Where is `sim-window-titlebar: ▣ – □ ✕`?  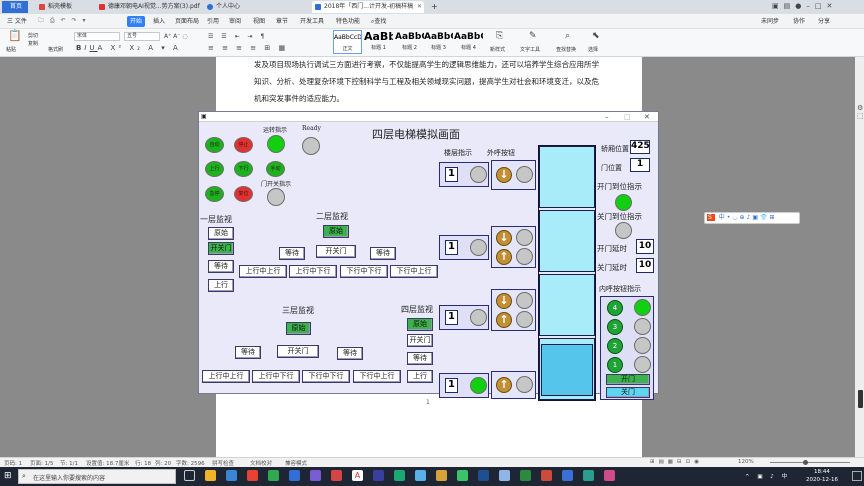 sim-window-titlebar: ▣ – □ ✕ is located at coordinates (428, 117).